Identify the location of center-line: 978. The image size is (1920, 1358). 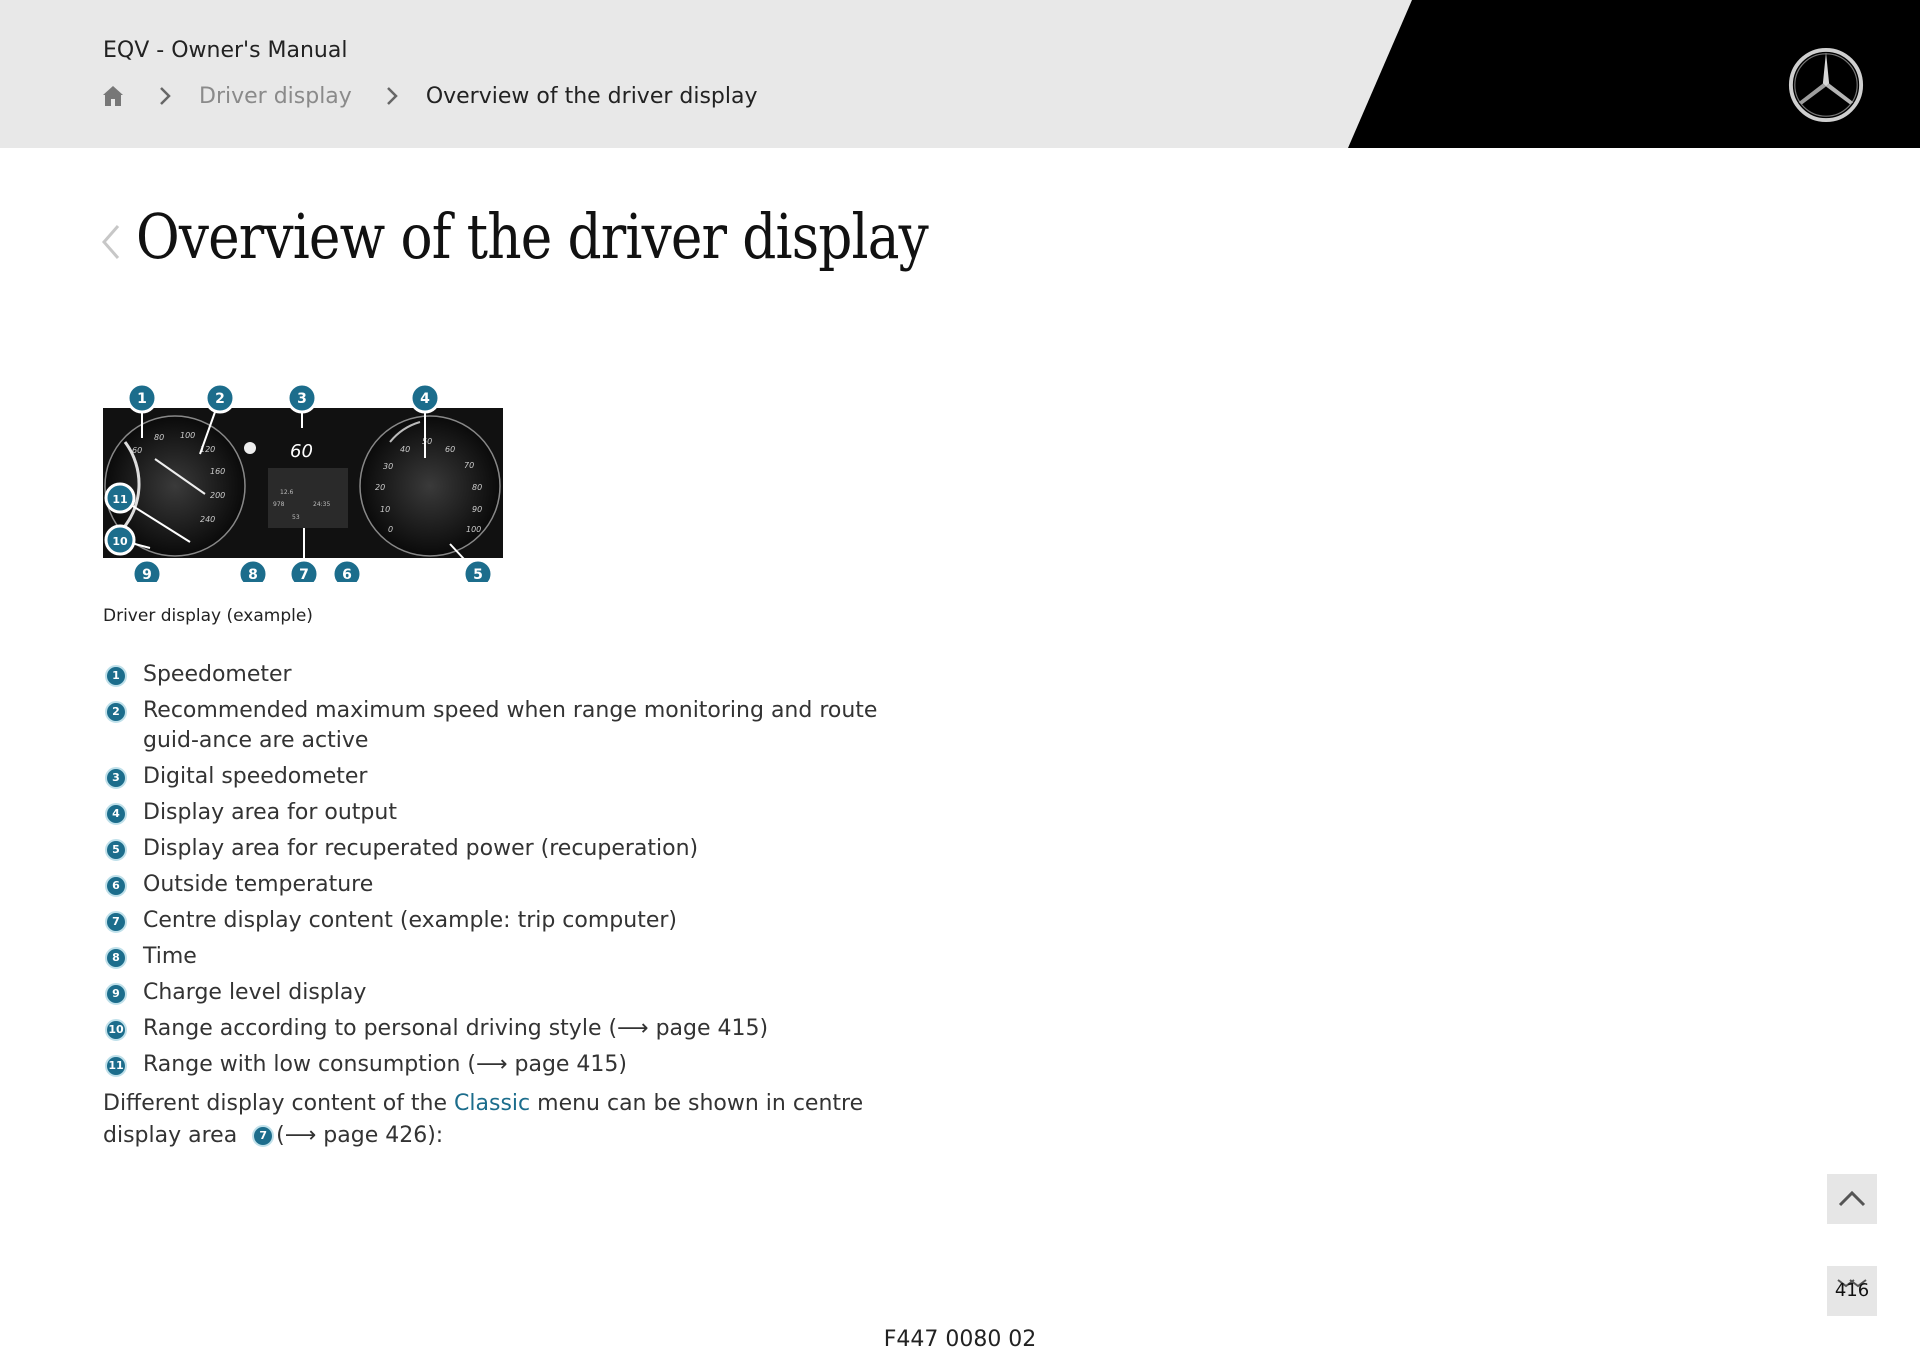
(279, 504).